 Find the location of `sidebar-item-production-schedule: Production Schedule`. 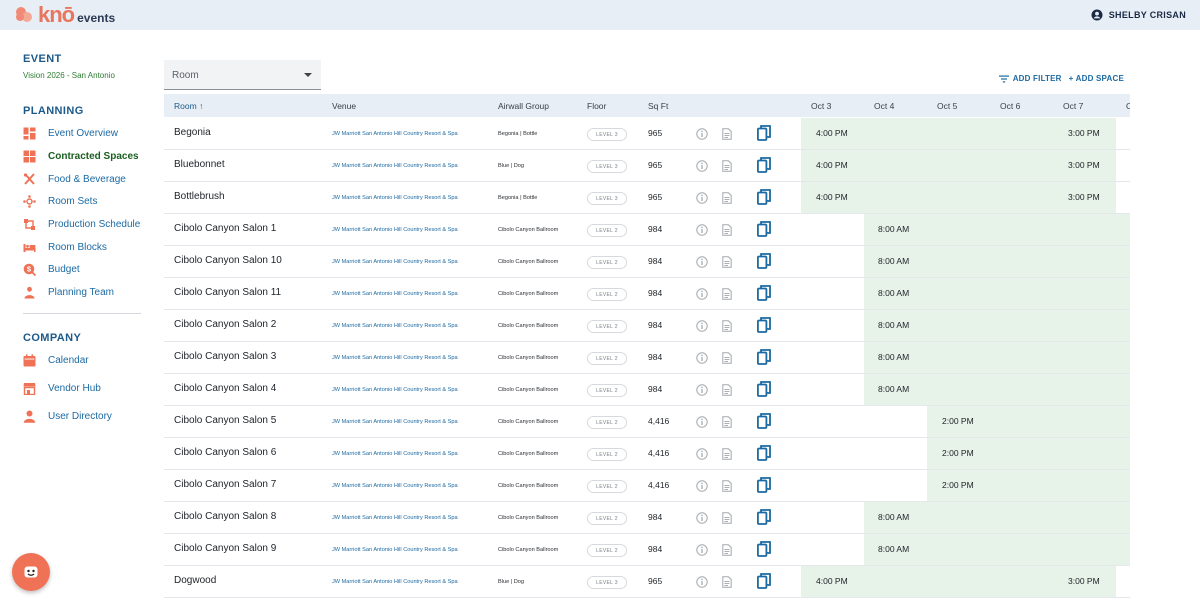

sidebar-item-production-schedule: Production Schedule is located at coordinates (81, 224).